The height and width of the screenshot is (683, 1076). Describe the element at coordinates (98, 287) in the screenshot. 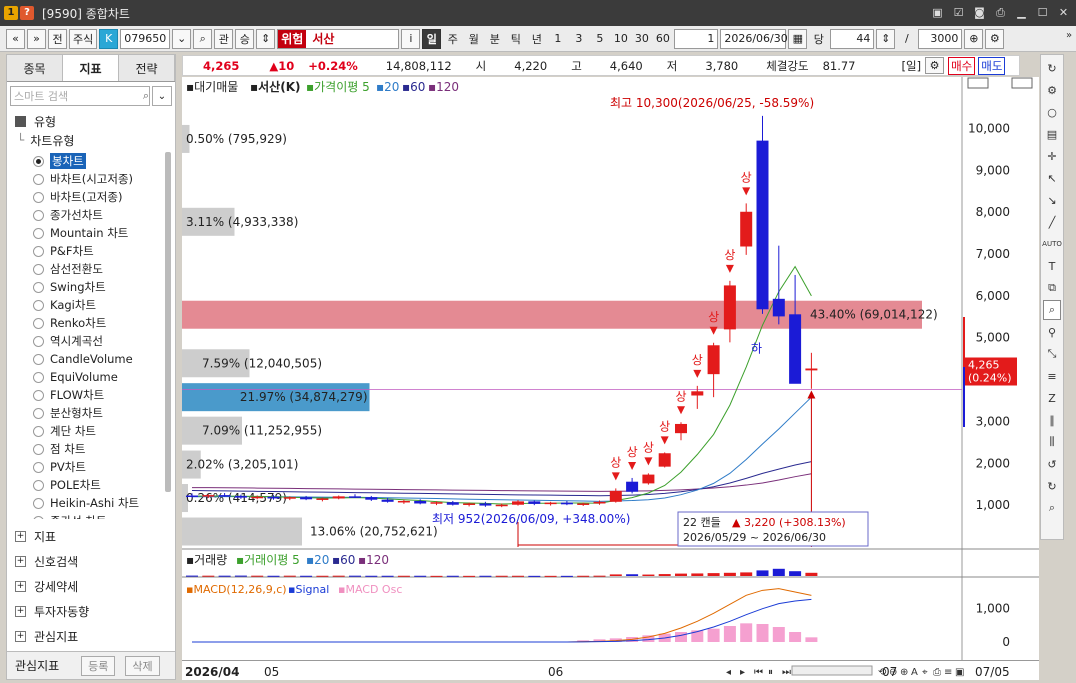

I see `chart-type-item: Swing차트` at that location.